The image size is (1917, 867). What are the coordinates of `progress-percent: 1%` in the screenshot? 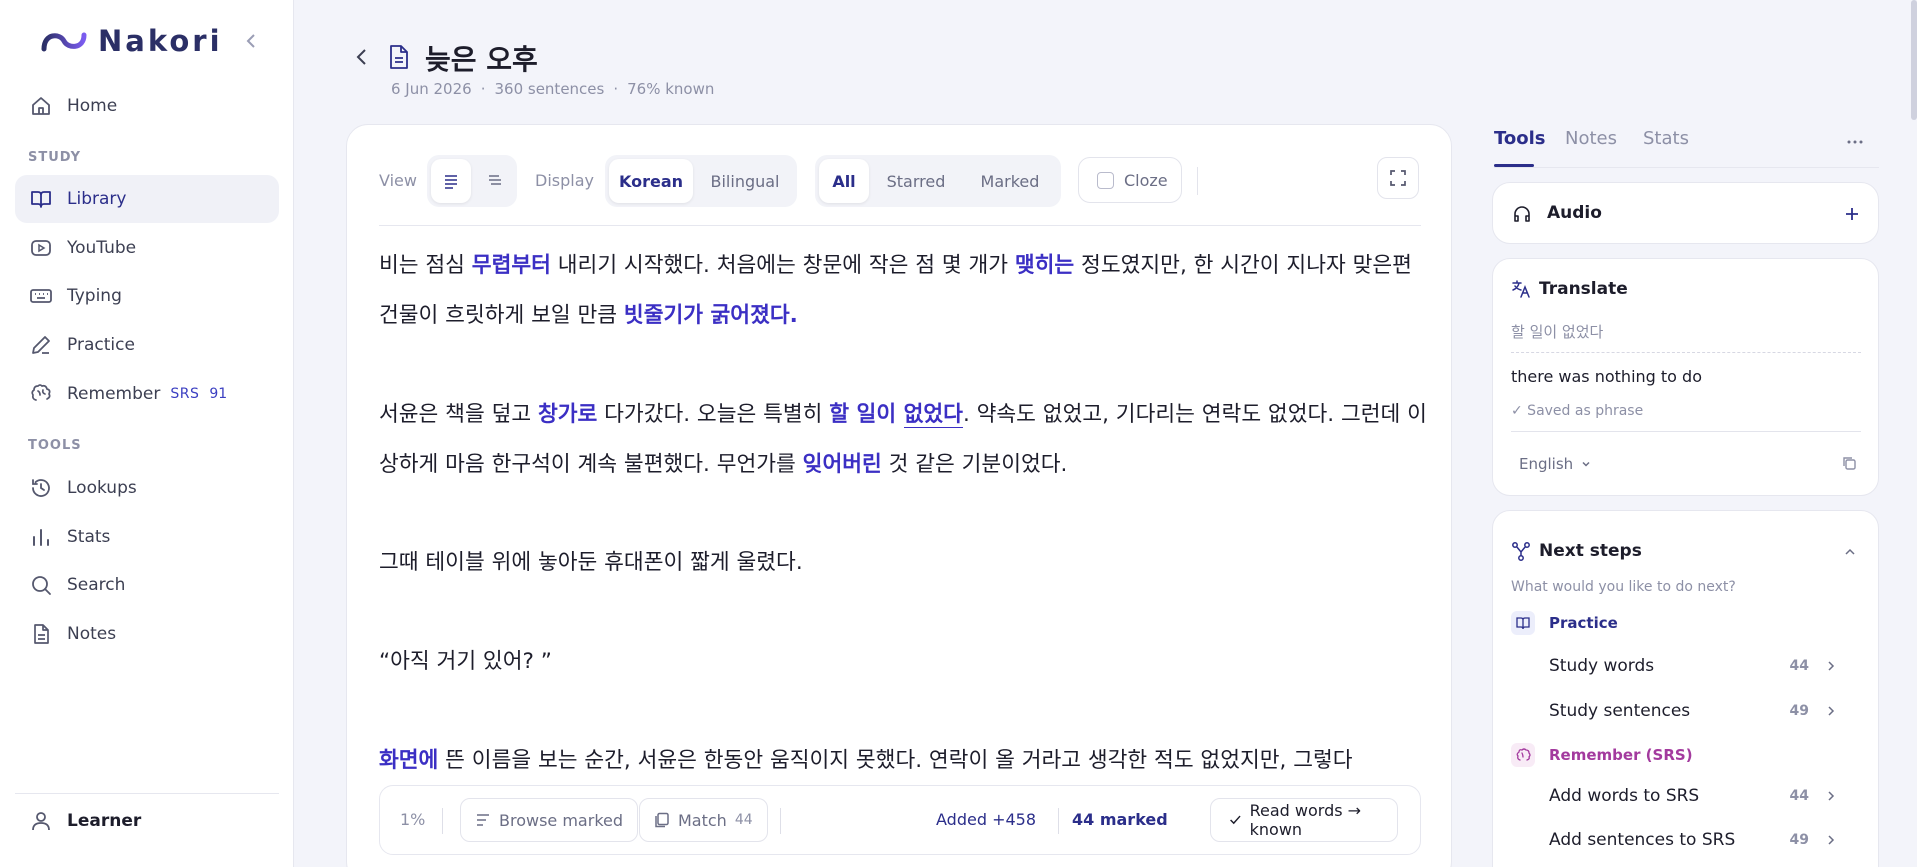 It's located at (413, 819).